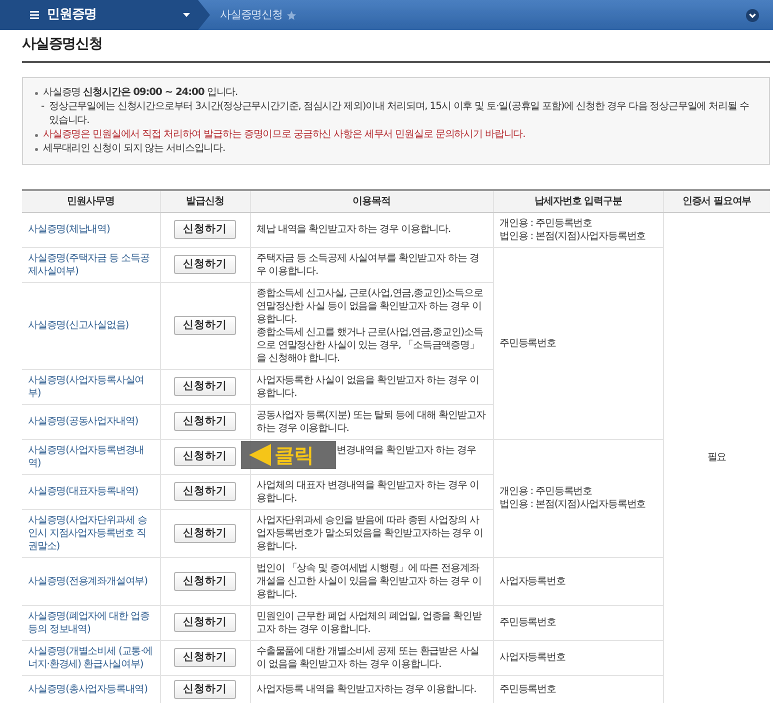 Image resolution: width=773 pixels, height=703 pixels. I want to click on purpose-text: 민원인이 근무한 폐업 사업체의 폐업일, 업종을 확인받고자 하는 경우 이용합니다., so click(369, 623).